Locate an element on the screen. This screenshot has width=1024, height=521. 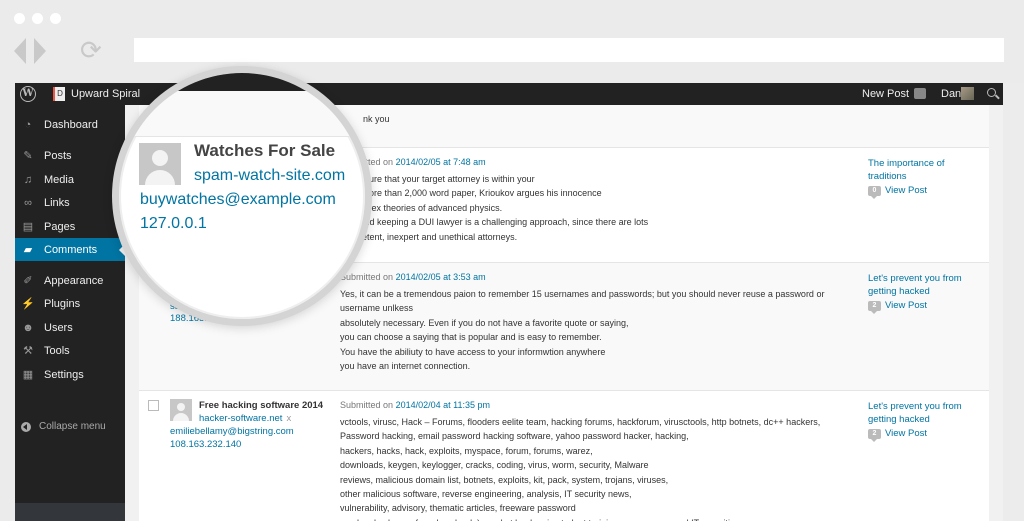
magnified-author-ip: 127.0.0.1 is located at coordinates (173, 224).